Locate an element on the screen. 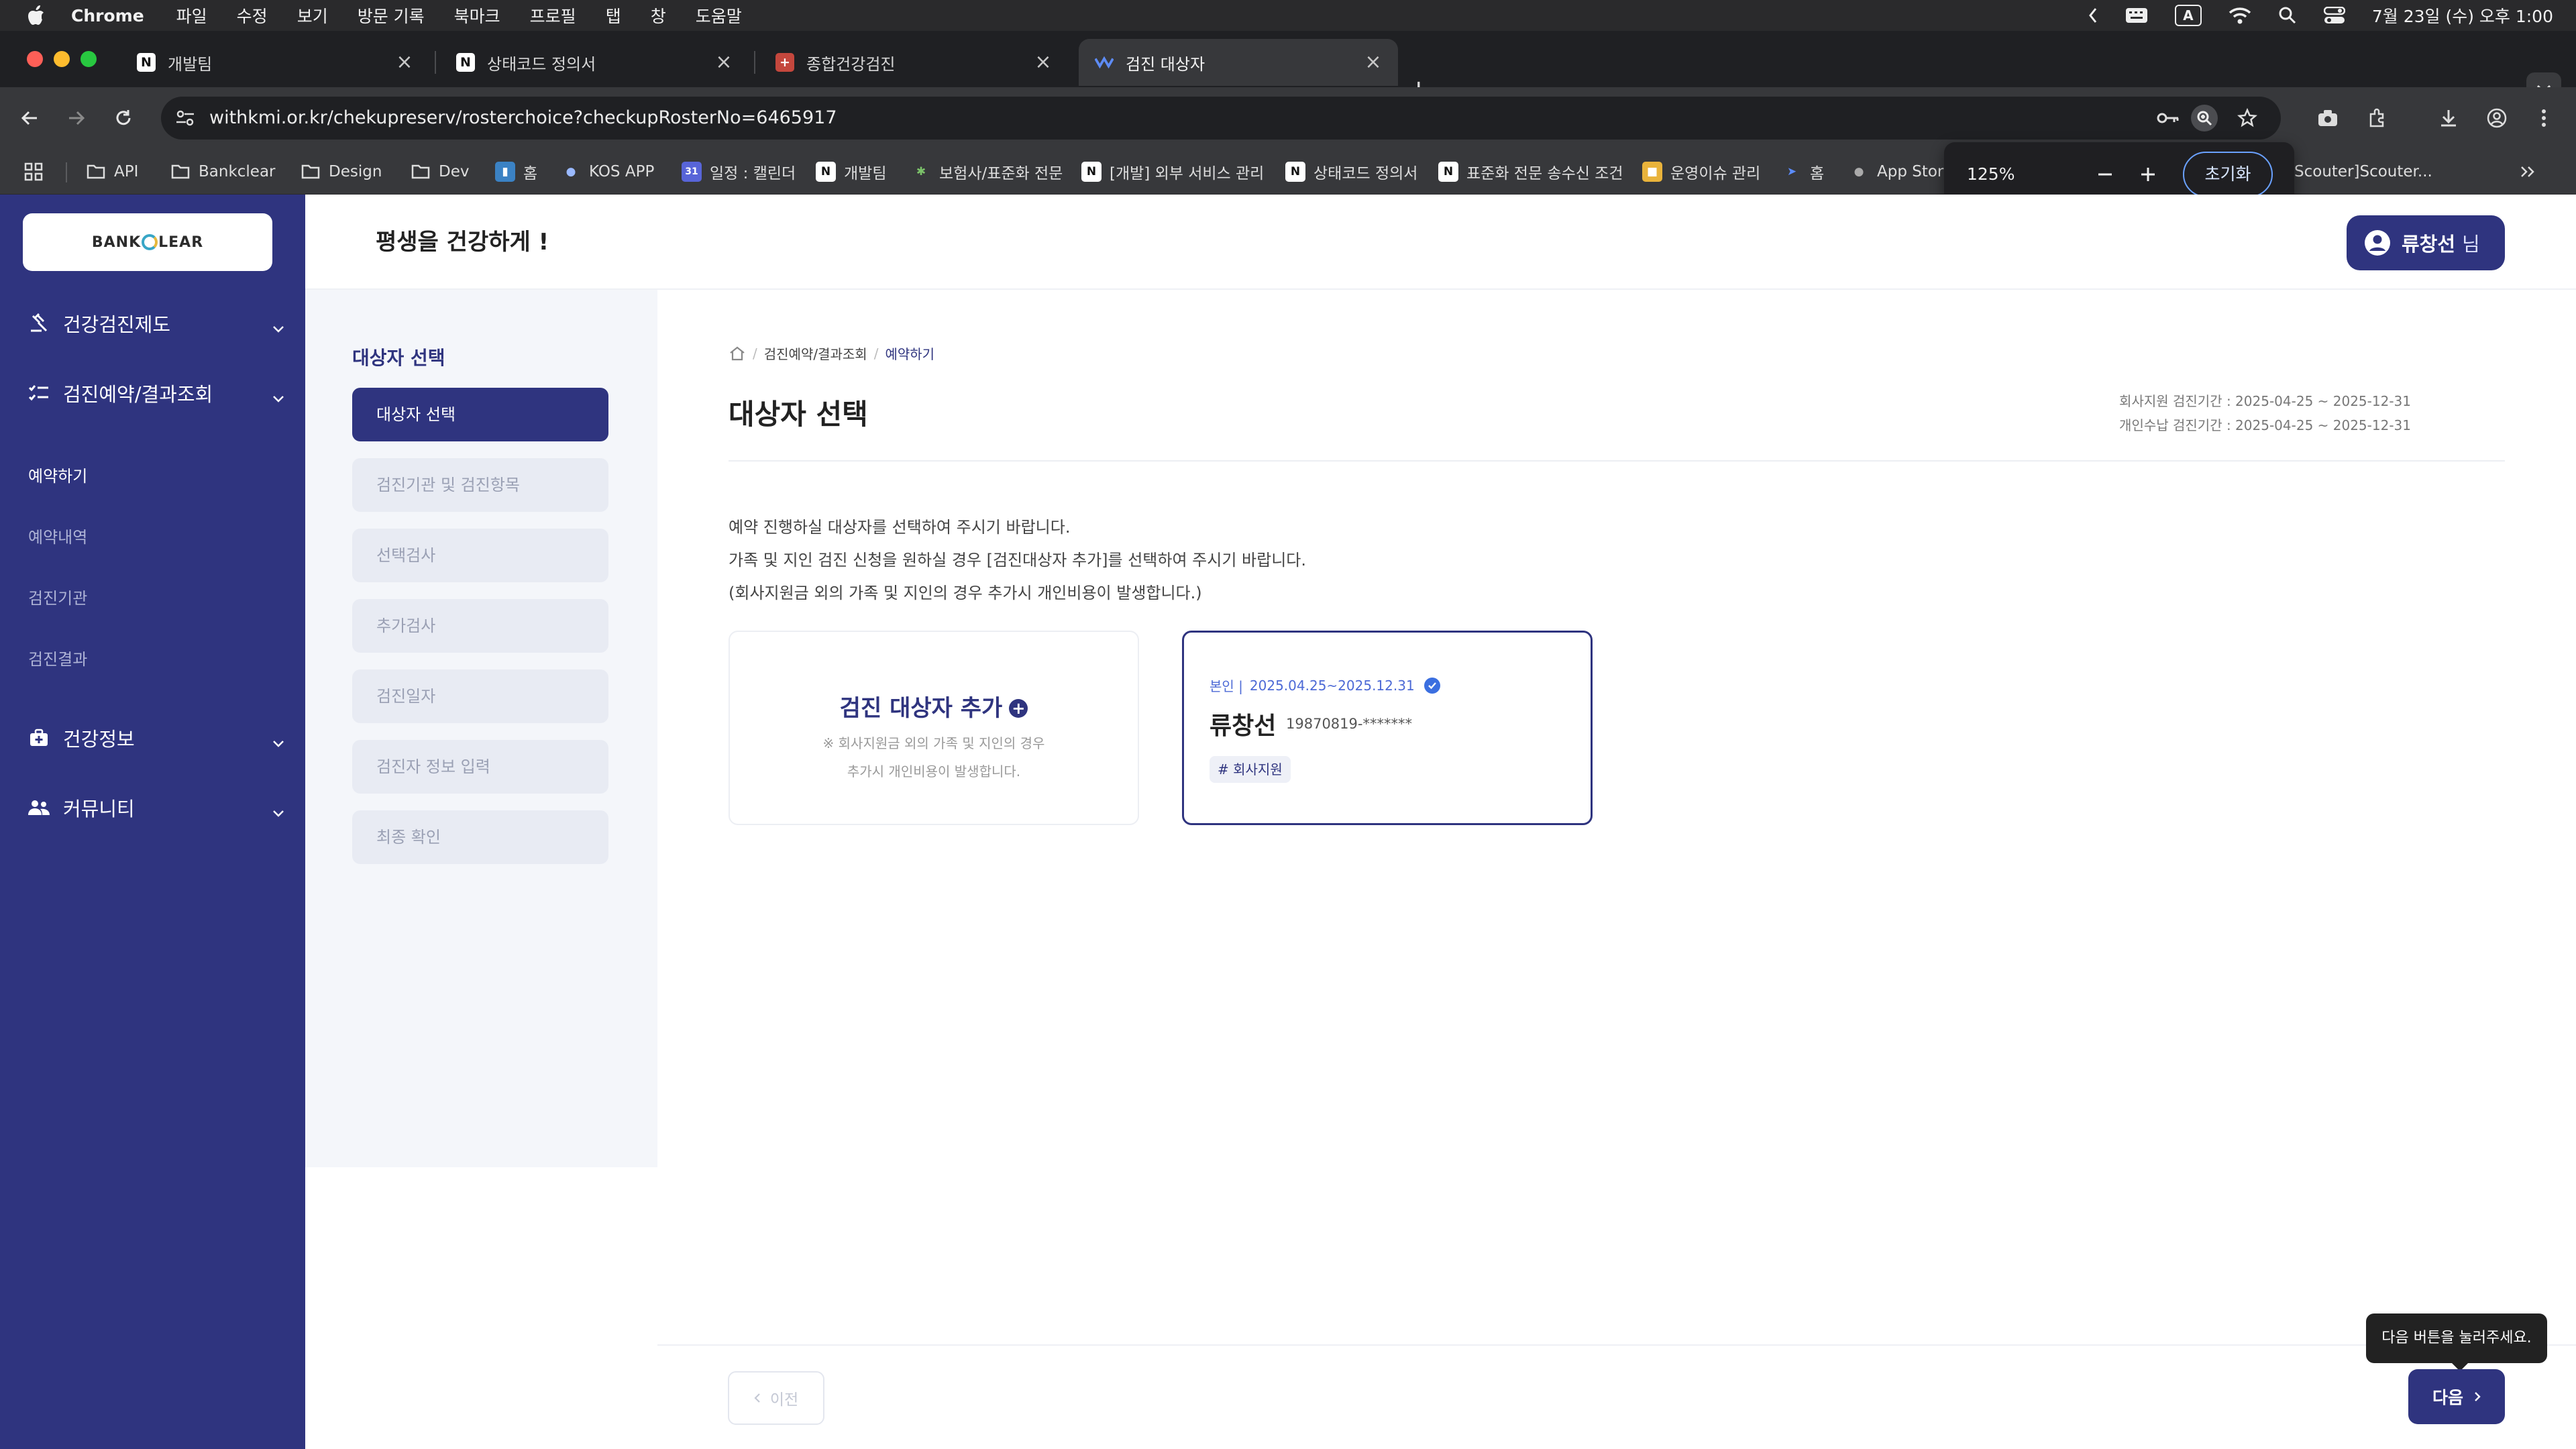 This screenshot has width=2576, height=1449. sidebar-sub-results: 검진결과 is located at coordinates (57, 657).